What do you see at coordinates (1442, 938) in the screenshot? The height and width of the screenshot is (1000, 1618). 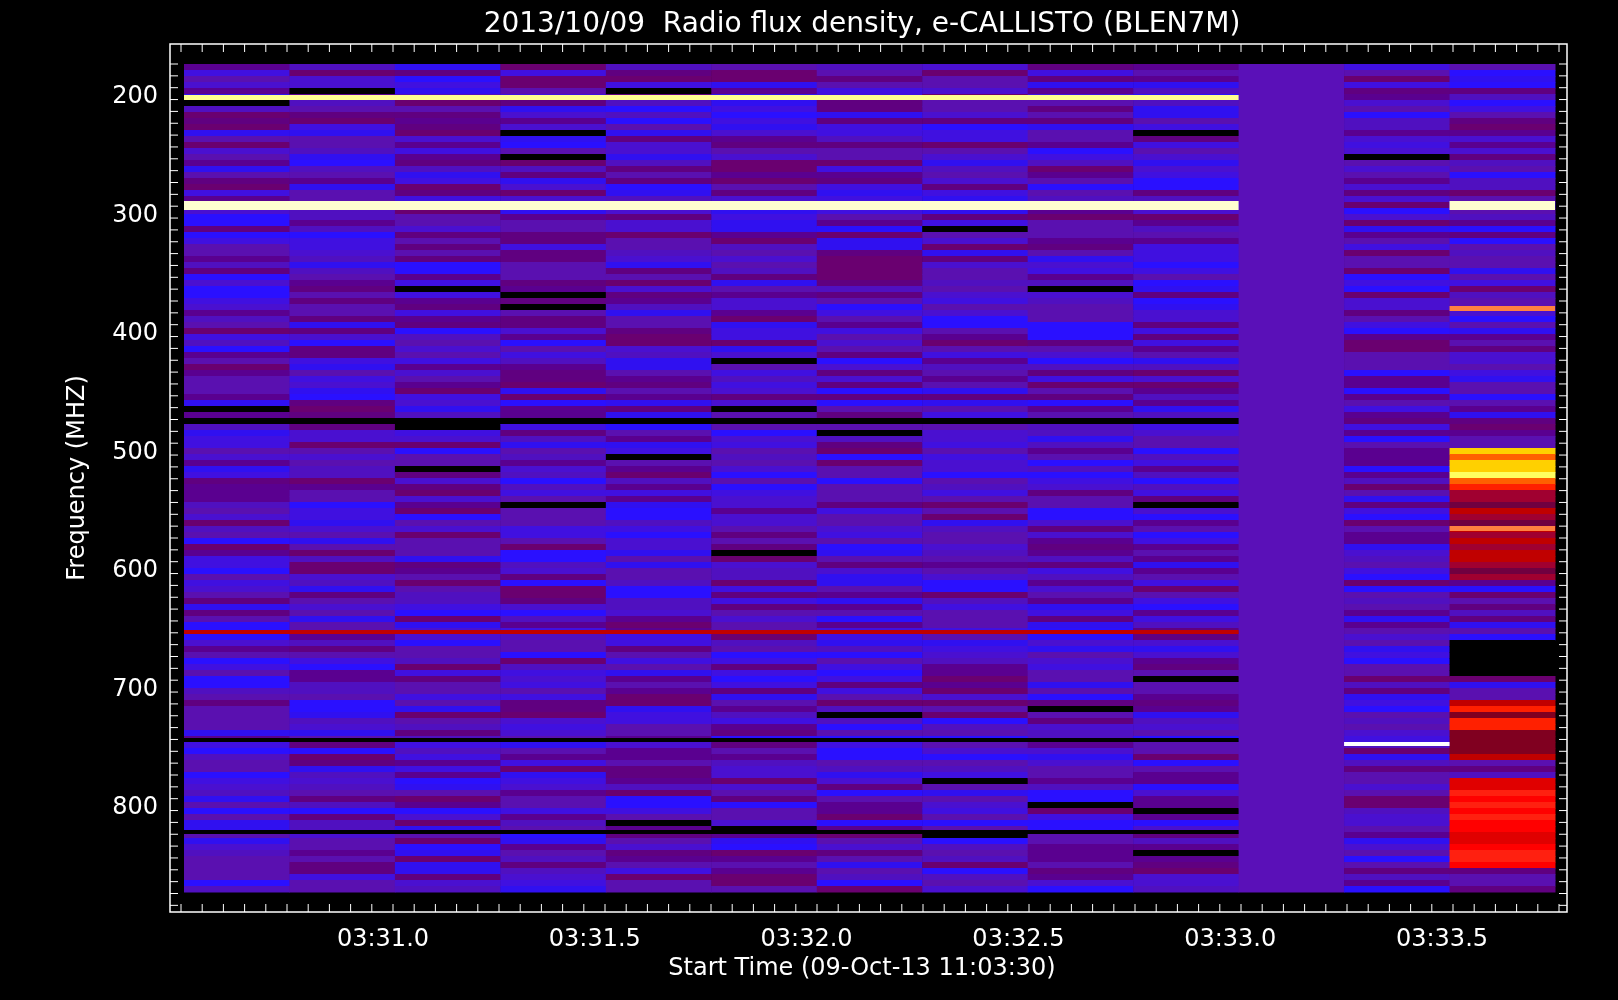 I see `tick-label: 03:33.5` at bounding box center [1442, 938].